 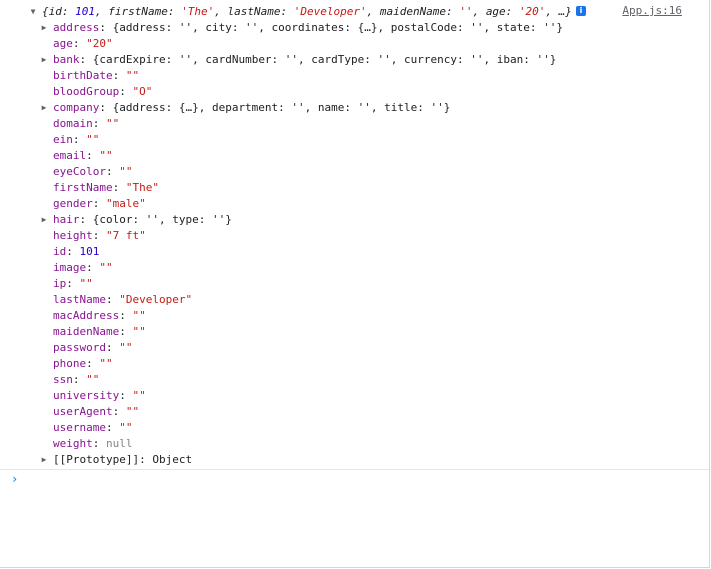 What do you see at coordinates (76, 107) in the screenshot?
I see `property-key: company` at bounding box center [76, 107].